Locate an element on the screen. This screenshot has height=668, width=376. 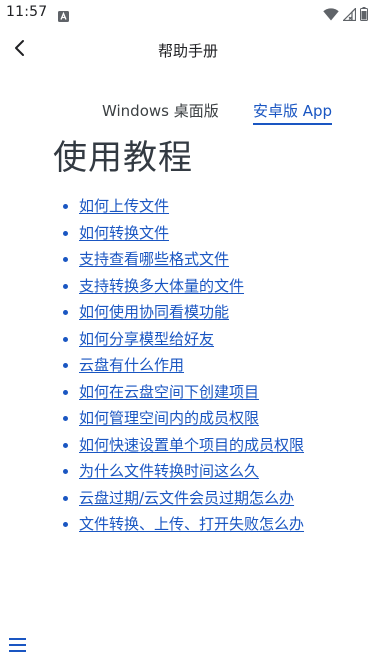
tutorial-link: 云盘有什么作用 is located at coordinates (131, 365).